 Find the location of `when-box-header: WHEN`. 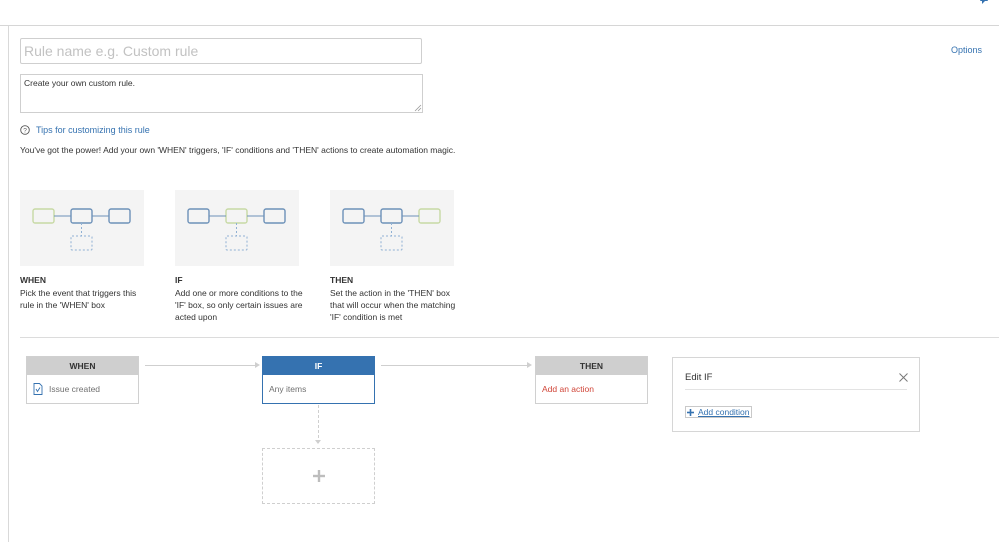

when-box-header: WHEN is located at coordinates (82, 366).